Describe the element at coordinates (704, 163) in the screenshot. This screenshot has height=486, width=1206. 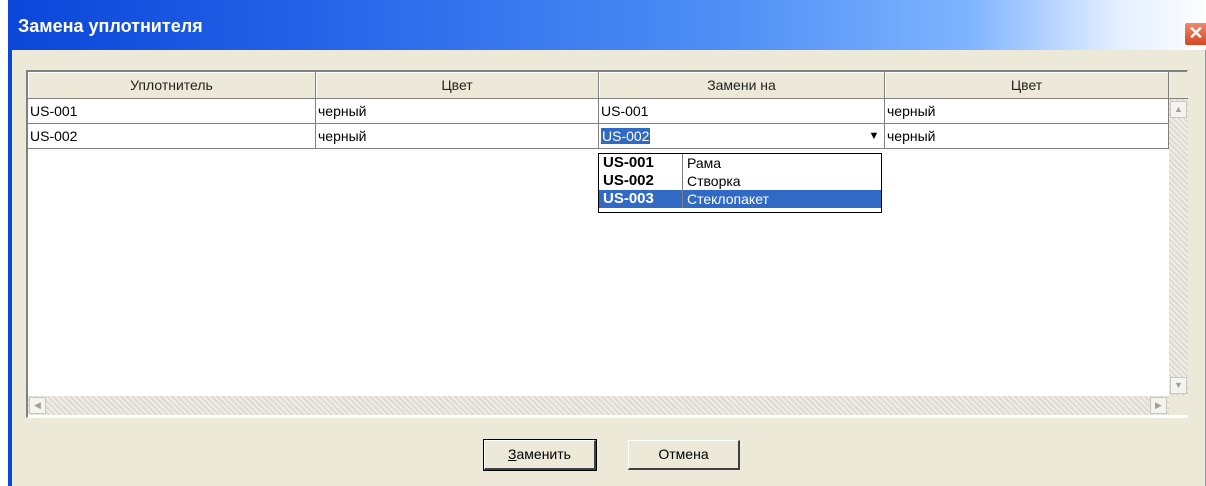
I see `option-name: Рама` at that location.